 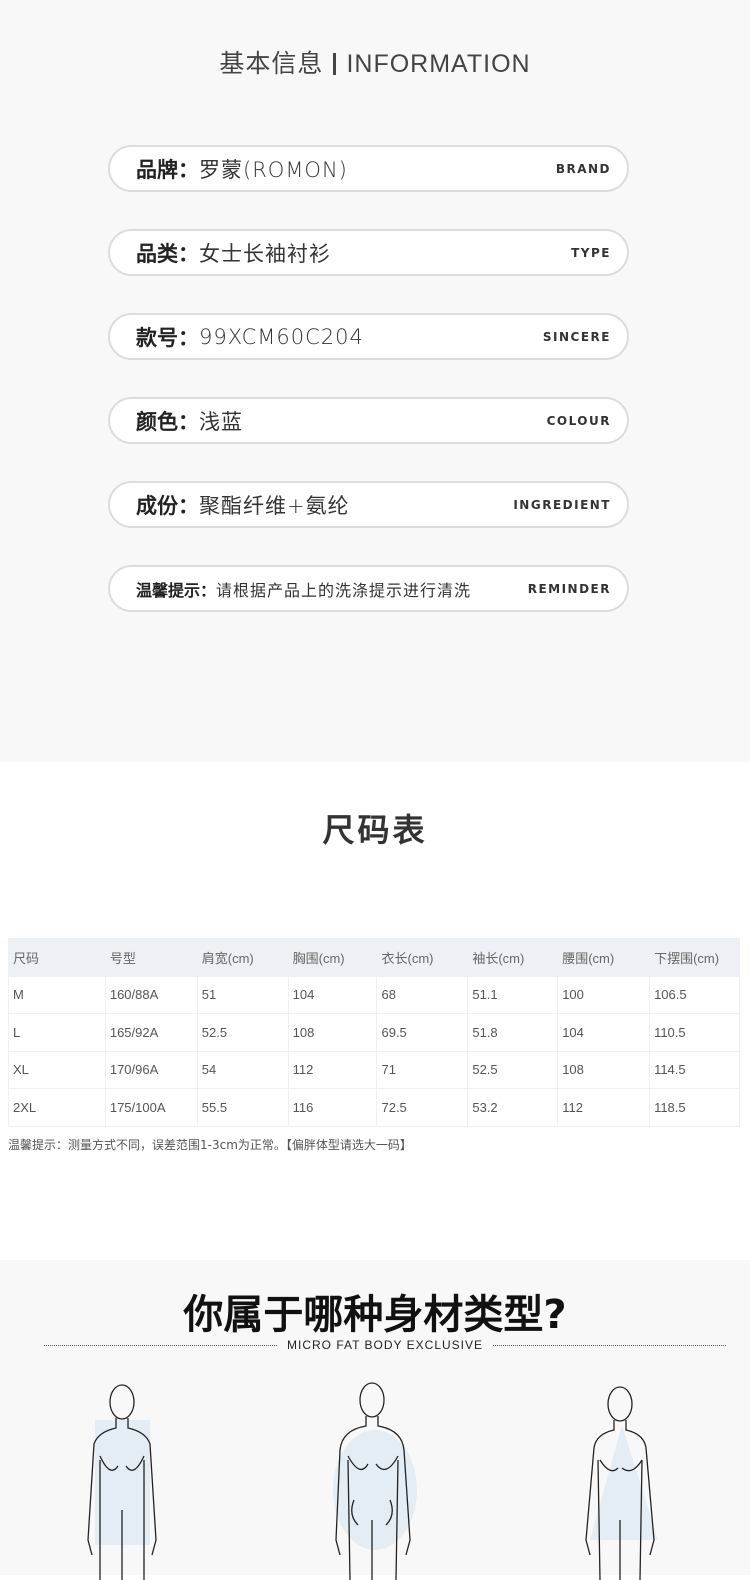 I want to click on info-row: 颜色： 浅蓝 COLOUR, so click(x=368, y=420).